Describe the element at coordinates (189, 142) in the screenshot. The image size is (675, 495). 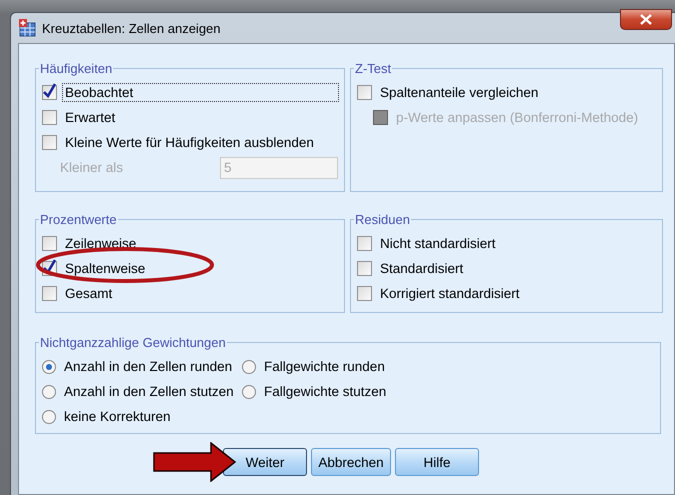
I see `checkbox-label: Kleine Werte für Häufigkeiten ausblenden` at that location.